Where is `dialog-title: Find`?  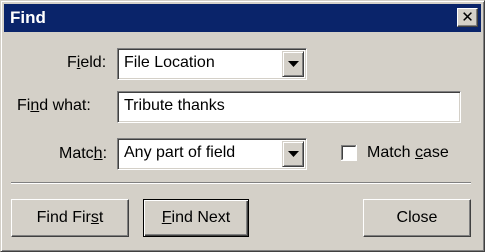
dialog-title: Find is located at coordinates (28, 17).